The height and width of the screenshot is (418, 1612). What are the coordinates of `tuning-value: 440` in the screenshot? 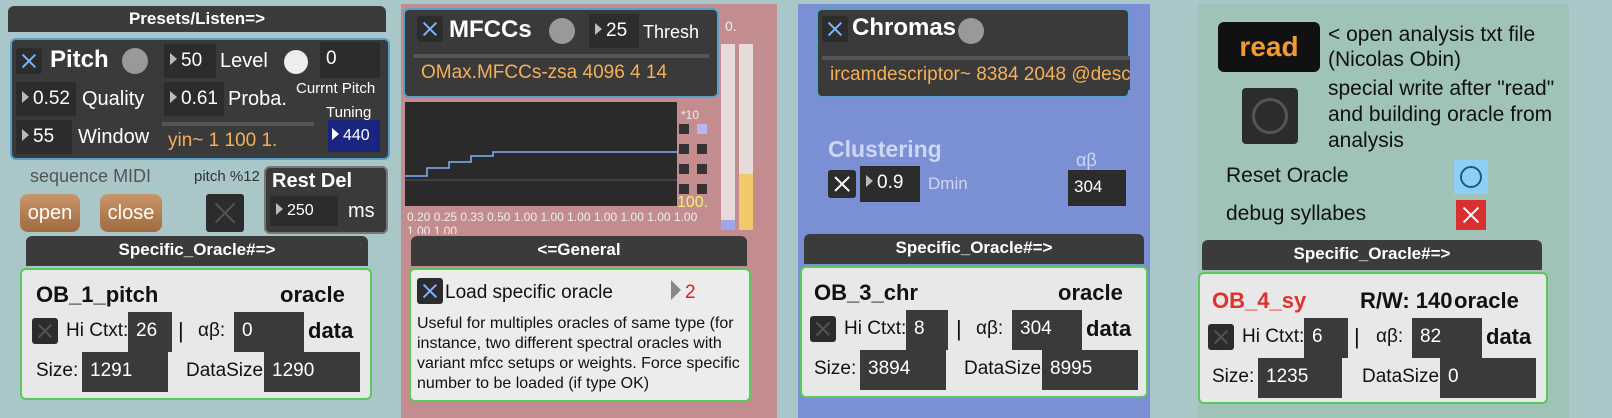 It's located at (356, 135).